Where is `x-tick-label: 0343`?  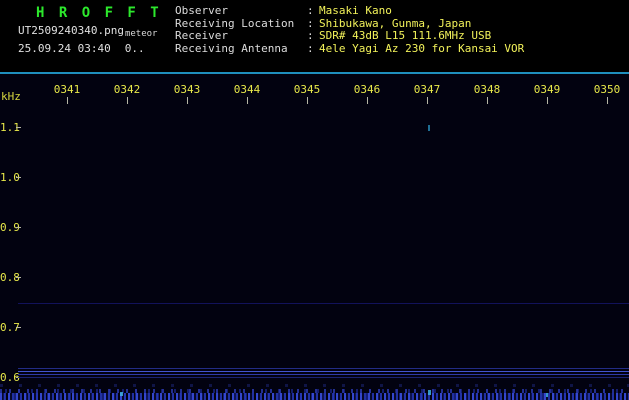
x-tick-label: 0343 is located at coordinates (187, 89).